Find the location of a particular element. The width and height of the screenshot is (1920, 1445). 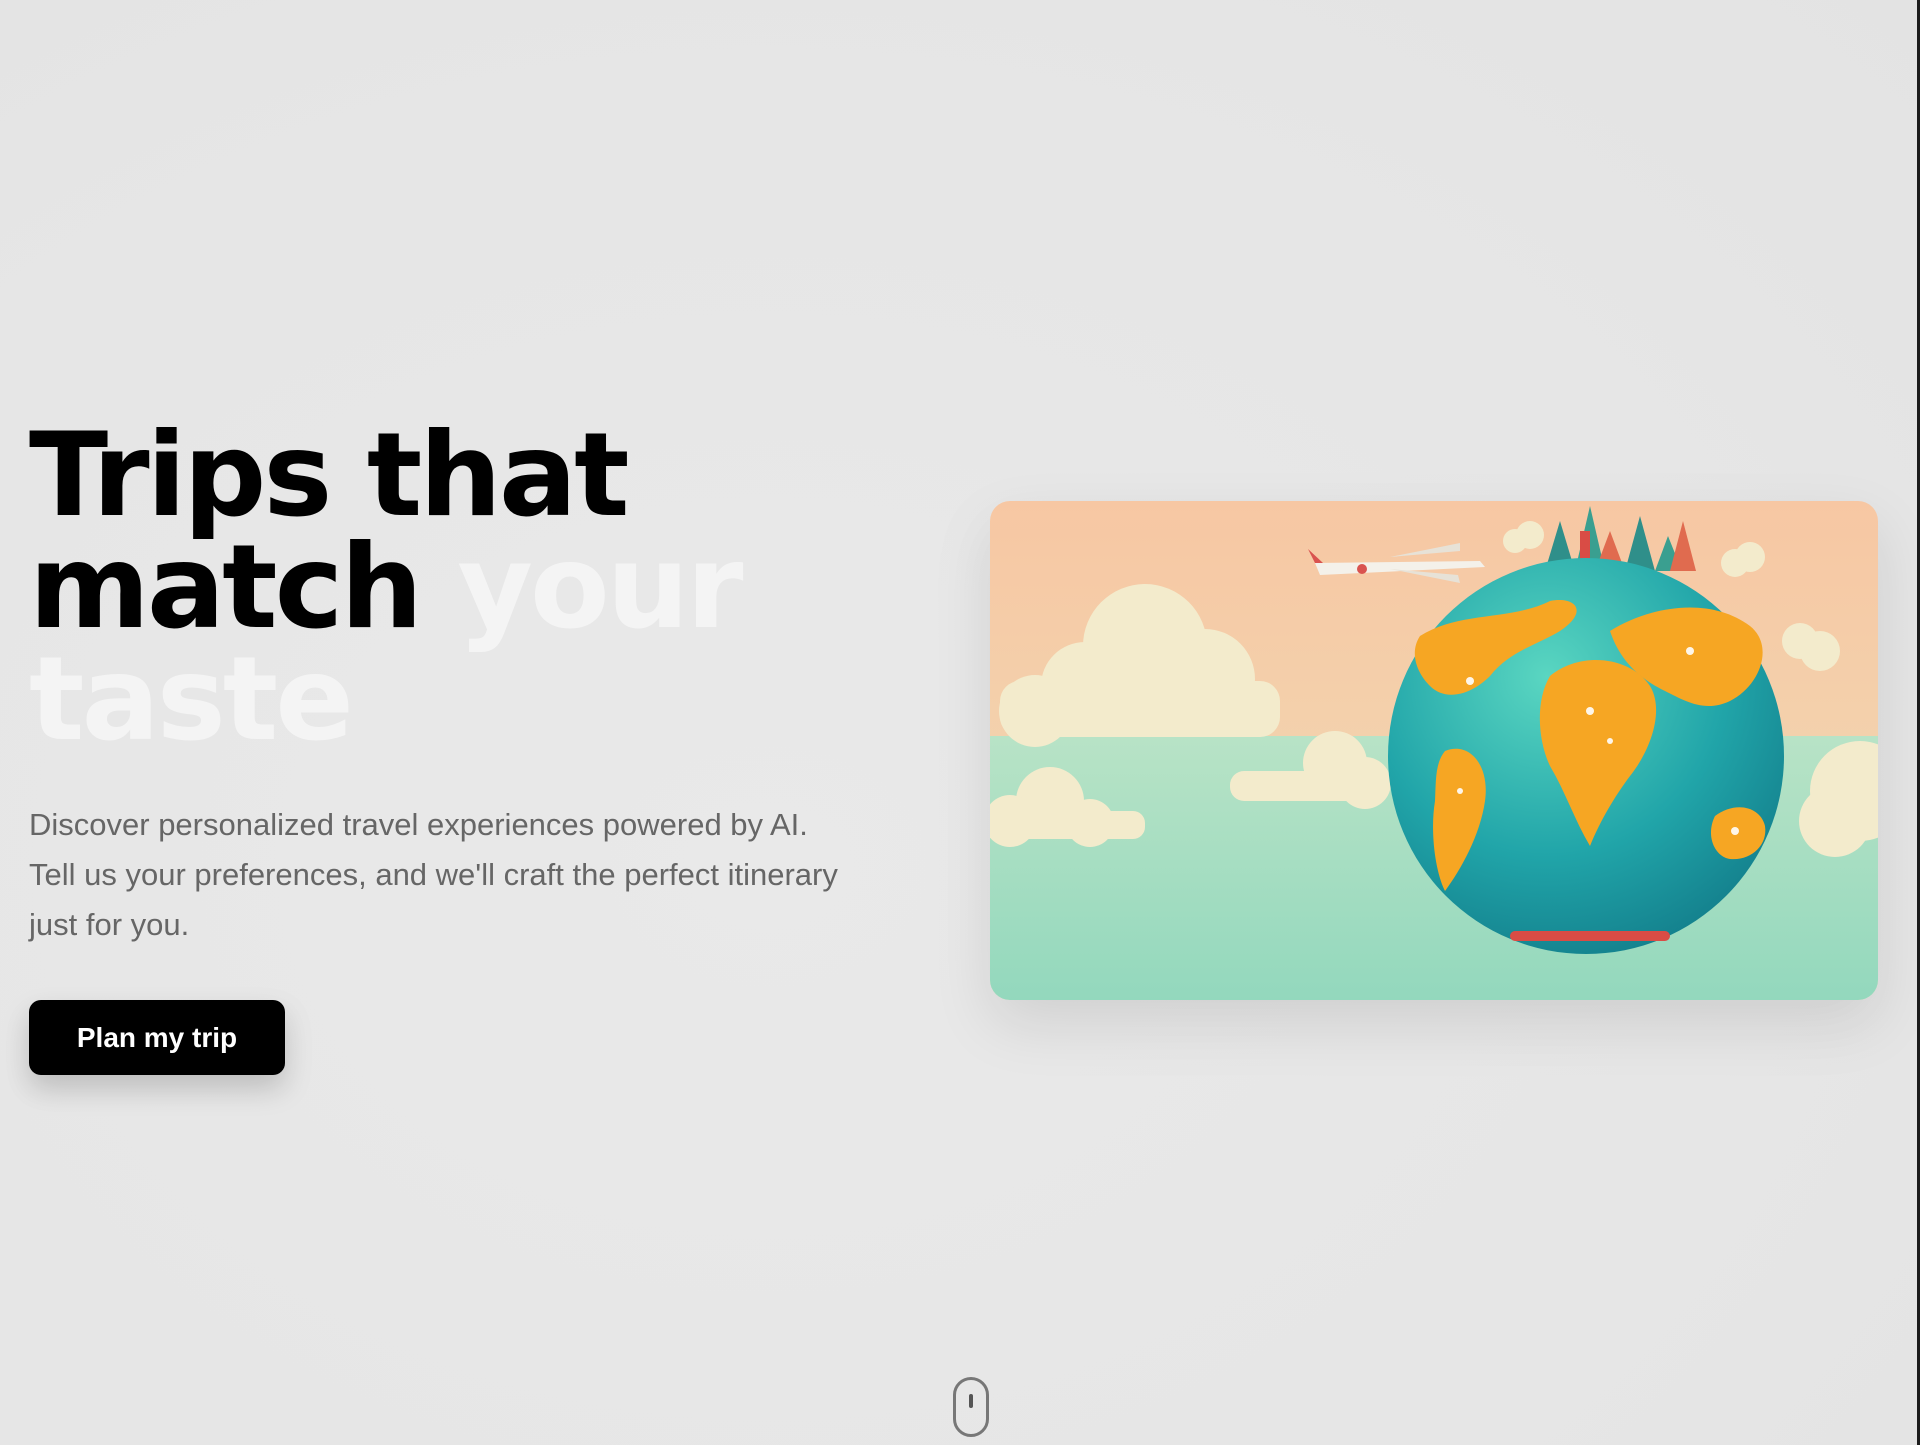

description-line-3: just for you. is located at coordinates (109, 924).